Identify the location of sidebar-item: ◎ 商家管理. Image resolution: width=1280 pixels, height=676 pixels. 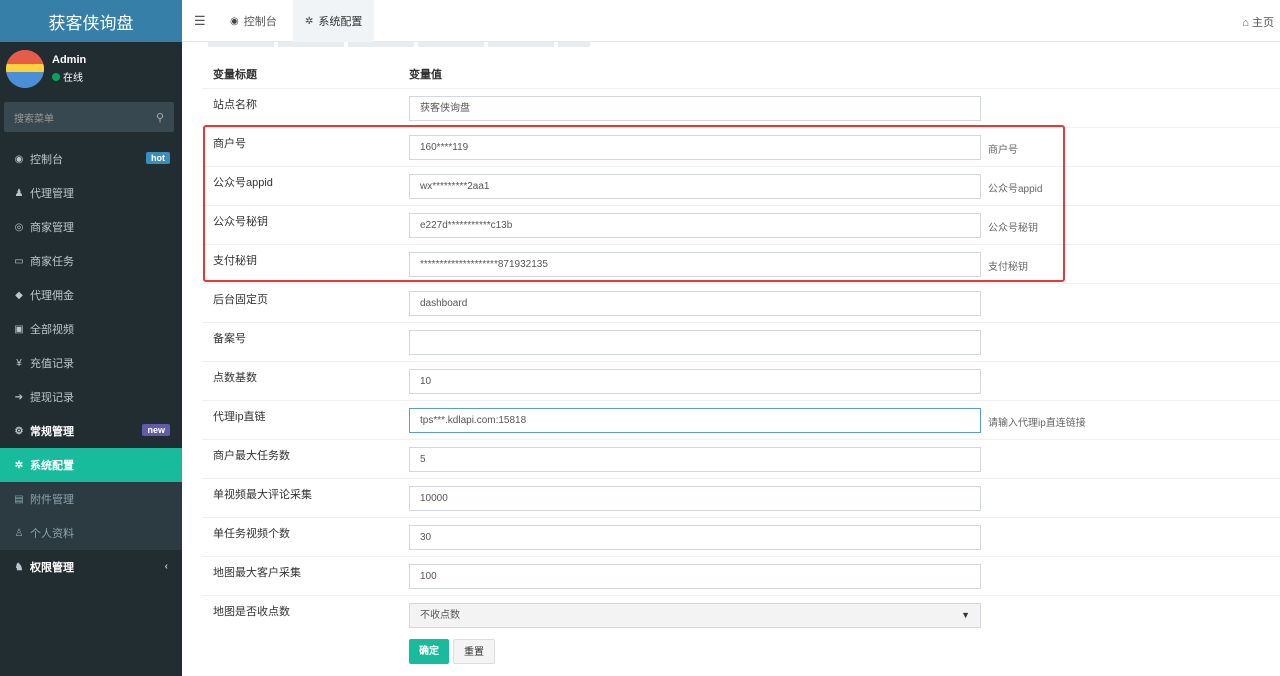
(91, 227).